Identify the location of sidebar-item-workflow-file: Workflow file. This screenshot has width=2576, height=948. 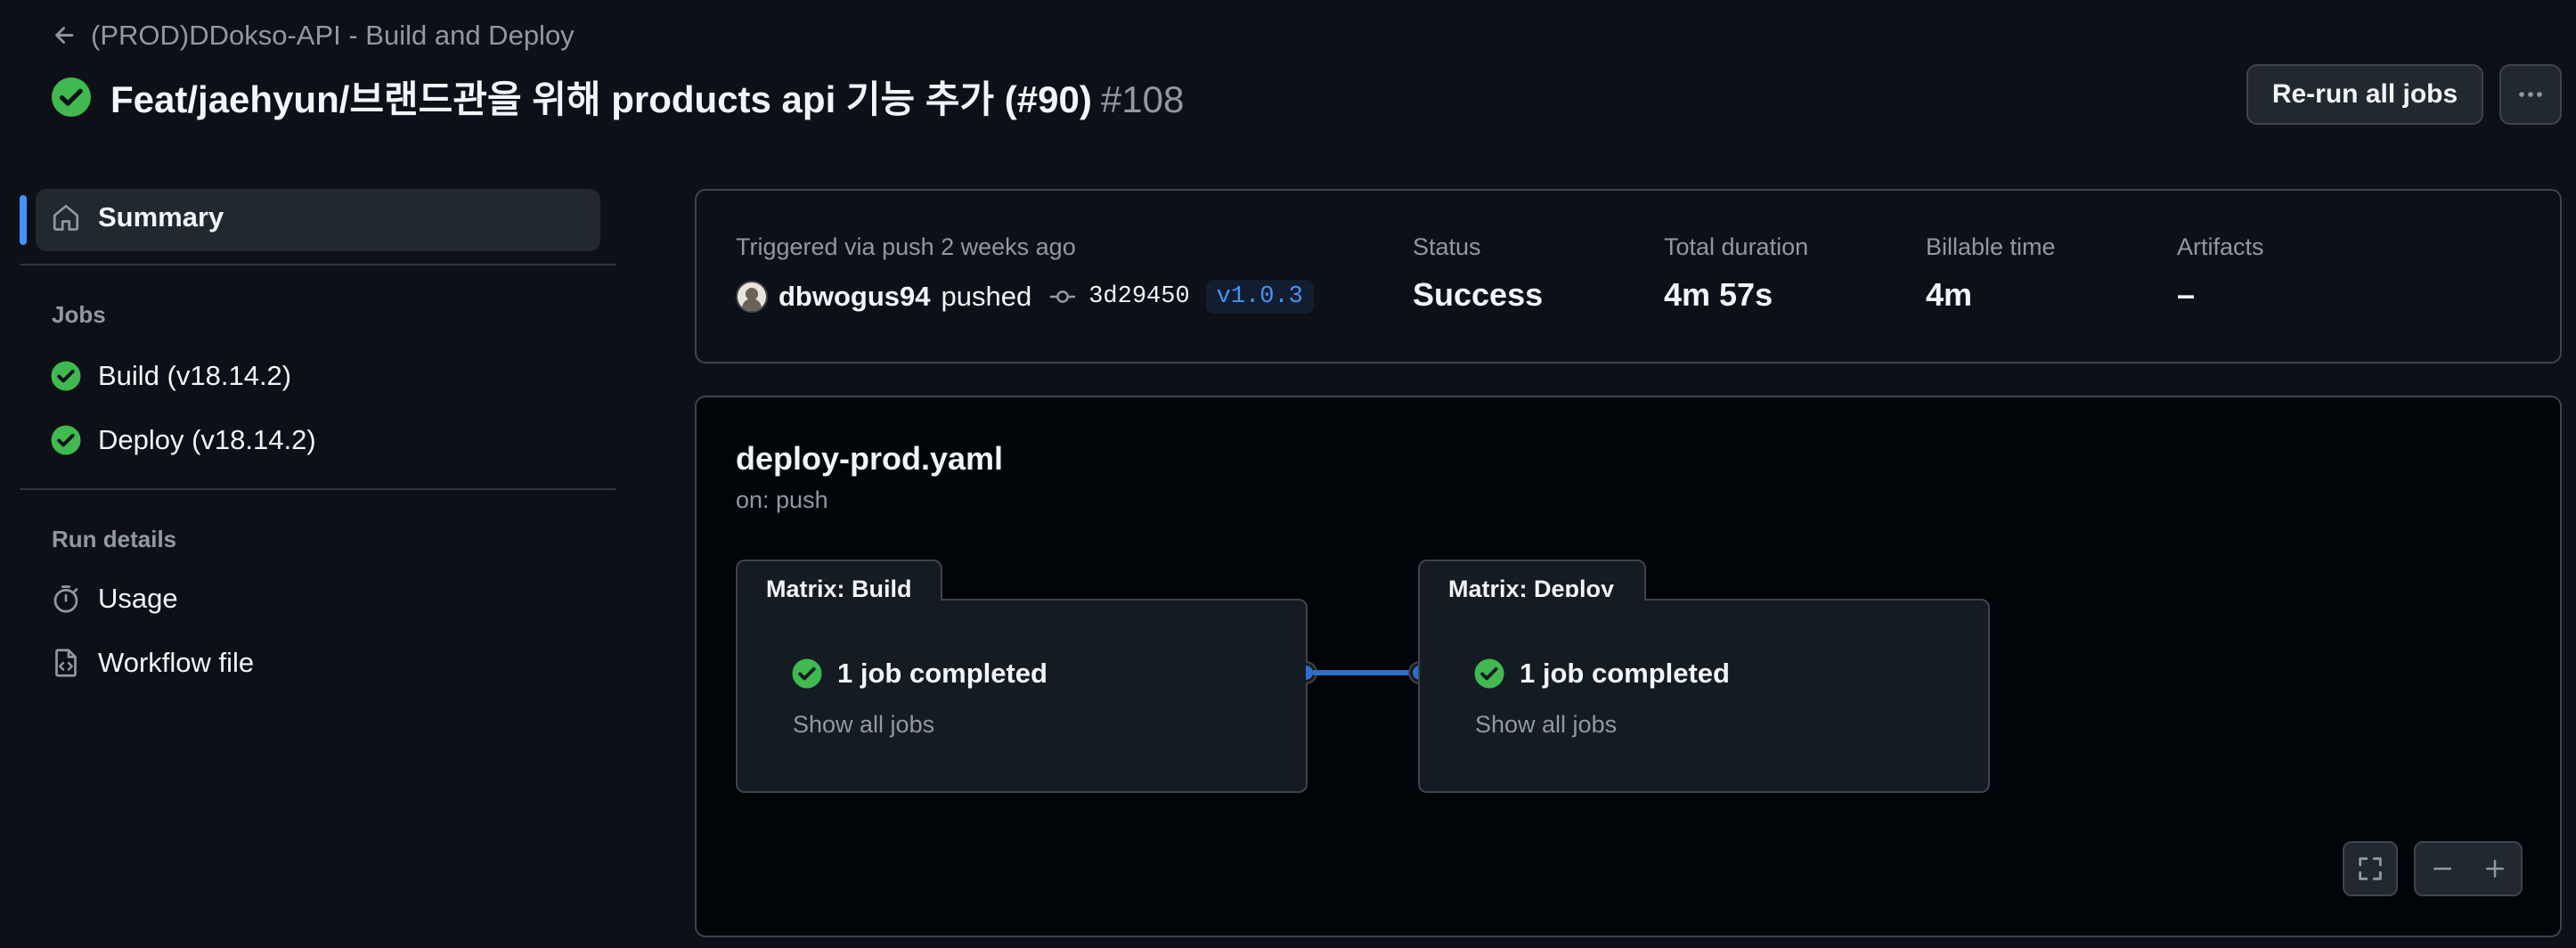
(152, 663).